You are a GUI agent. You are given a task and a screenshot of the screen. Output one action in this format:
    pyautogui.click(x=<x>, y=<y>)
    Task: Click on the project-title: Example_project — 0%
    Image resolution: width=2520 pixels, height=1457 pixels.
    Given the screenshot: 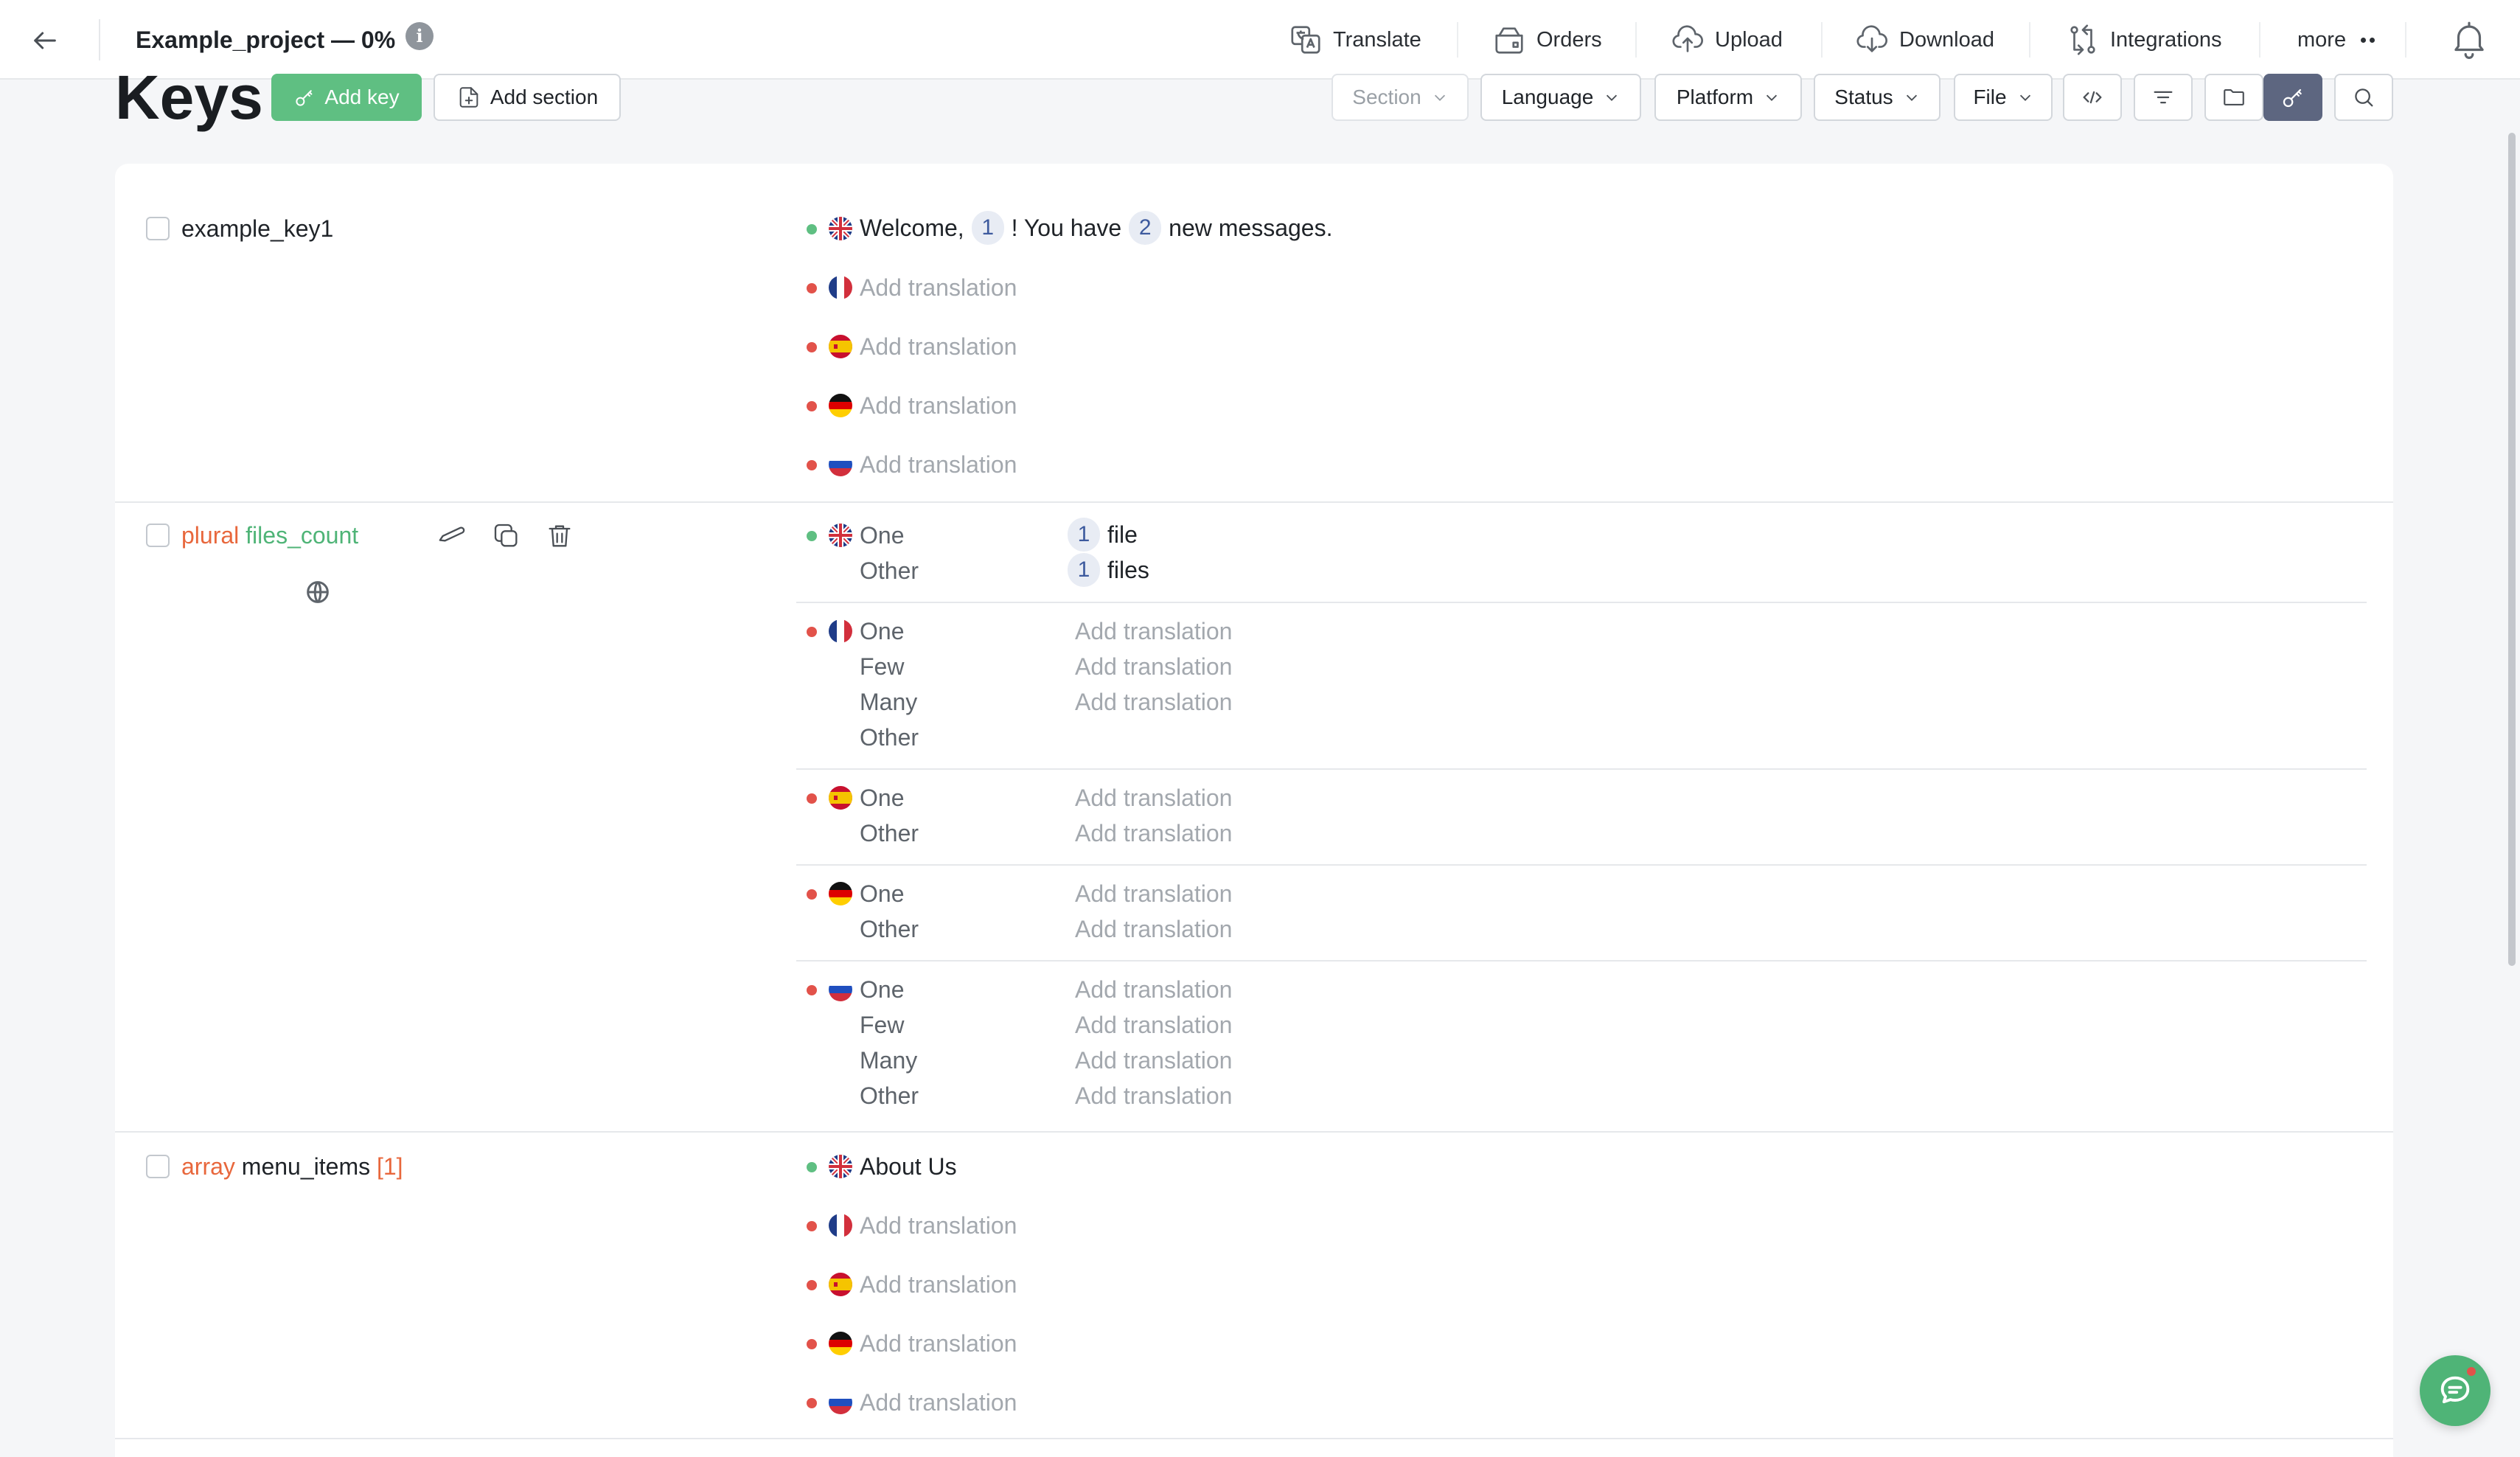 What is the action you would take?
    pyautogui.click(x=265, y=40)
    